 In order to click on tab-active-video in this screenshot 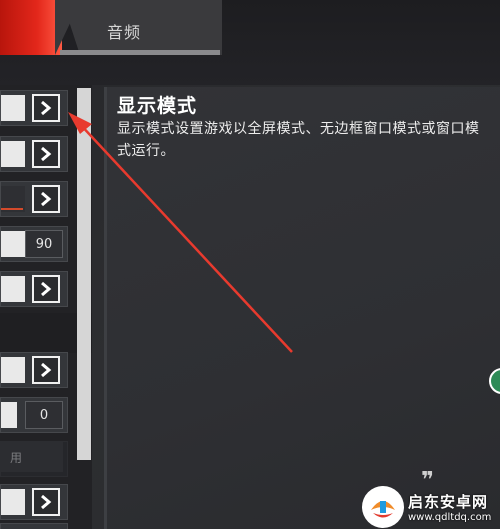, I will do `click(31, 27)`.